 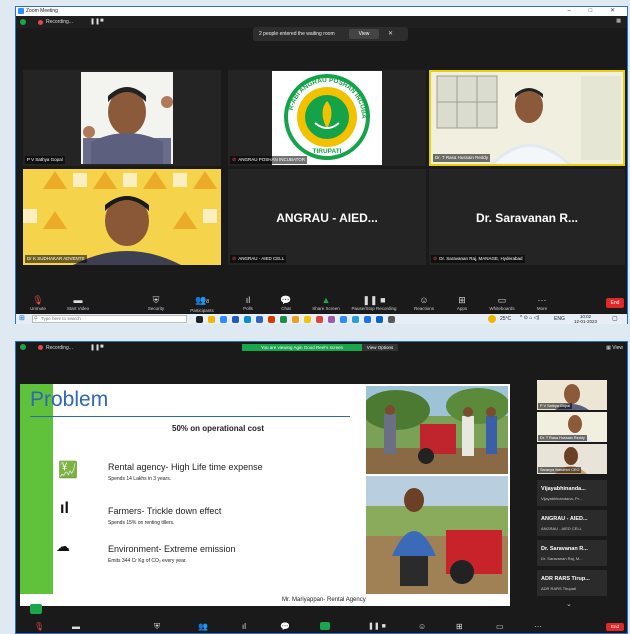 What do you see at coordinates (559, 319) in the screenshot?
I see `language-indicator: ENG` at bounding box center [559, 319].